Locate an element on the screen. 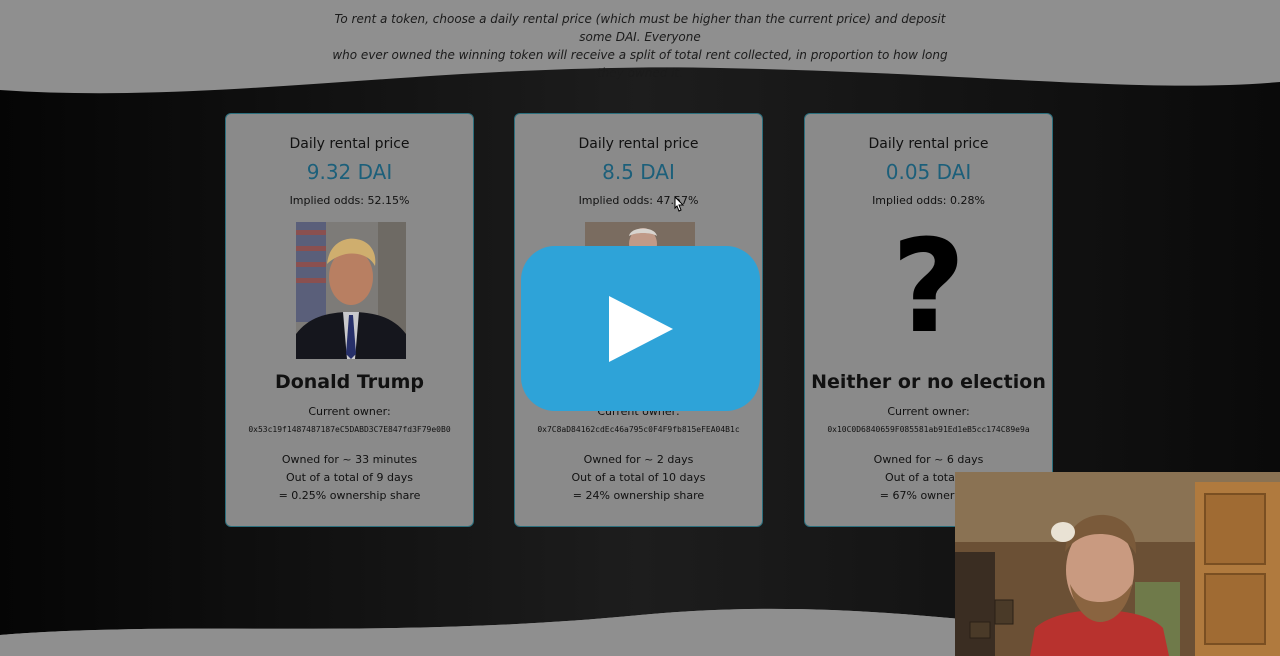 This screenshot has width=1280, height=656. rental-price-value: 8.5 DAI is located at coordinates (638, 172).